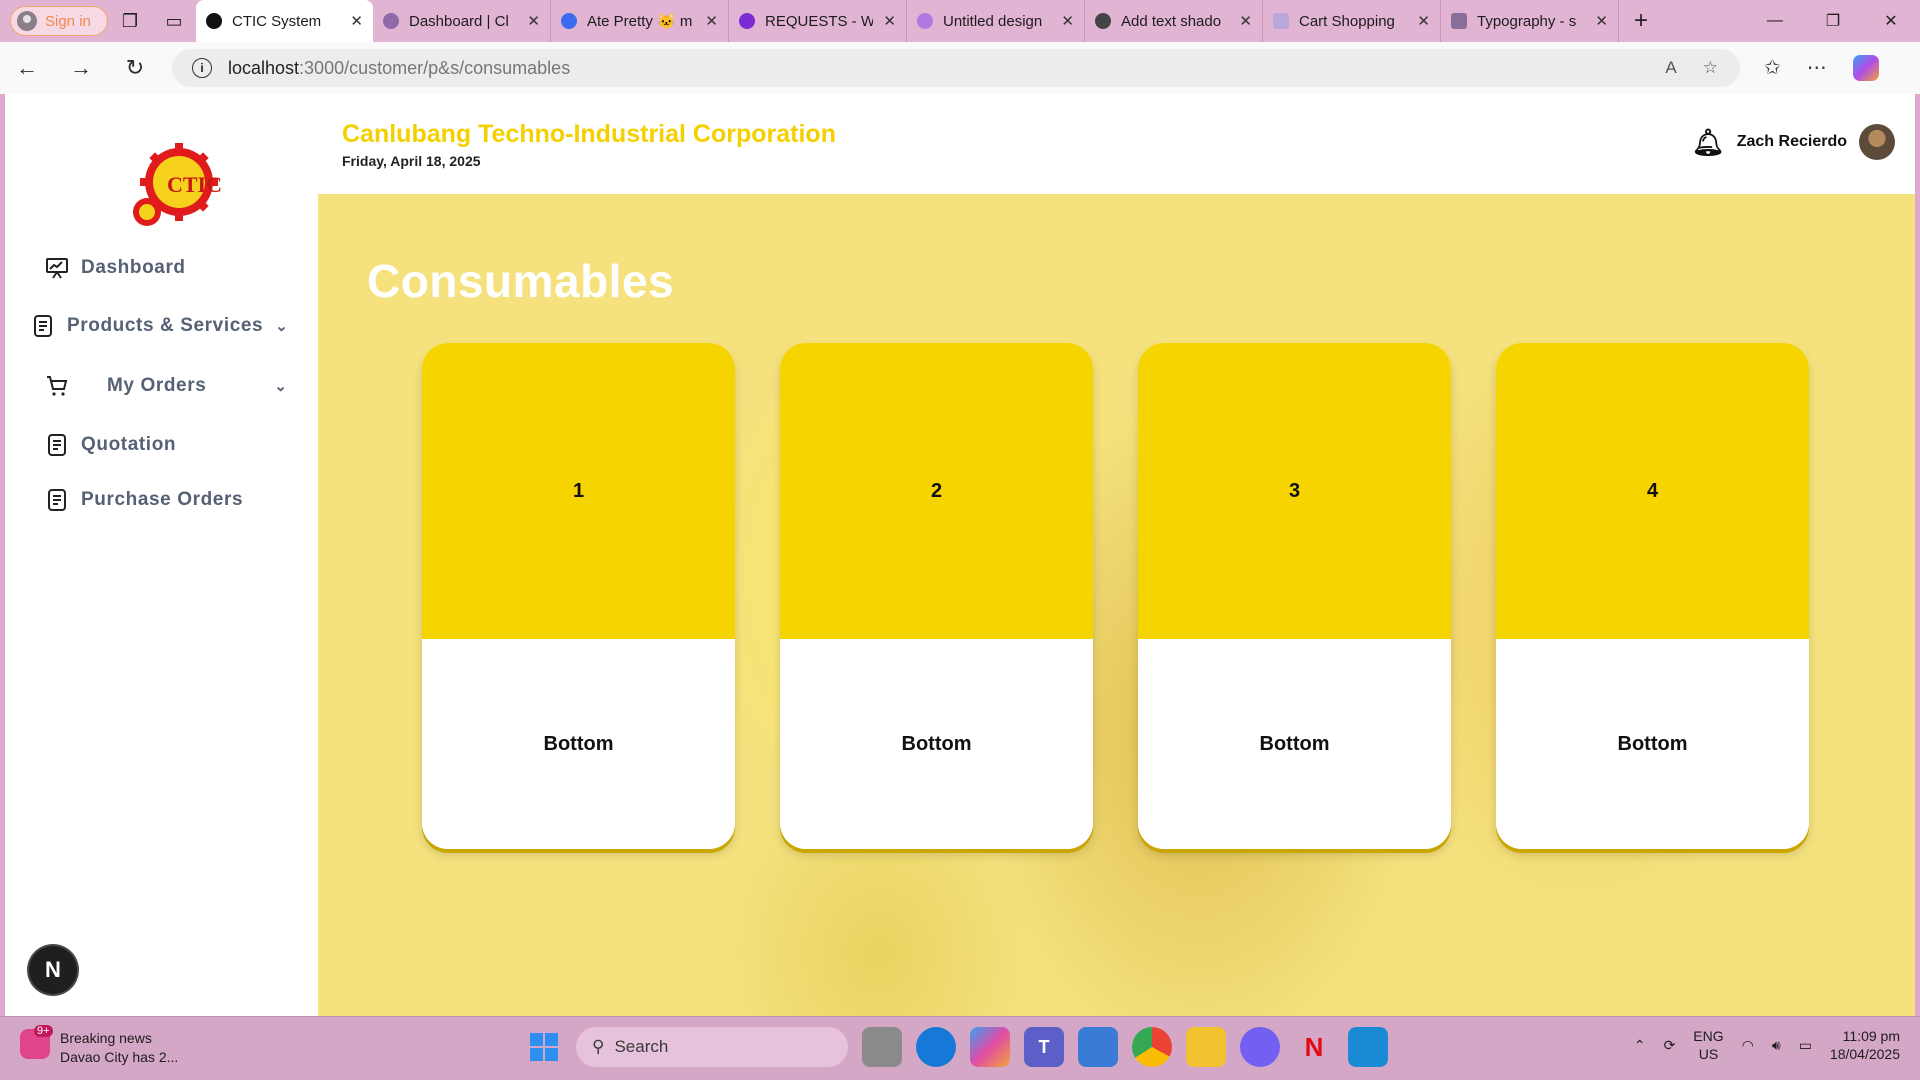  Describe the element at coordinates (81, 68) in the screenshot. I see `forward-icon: →` at that location.